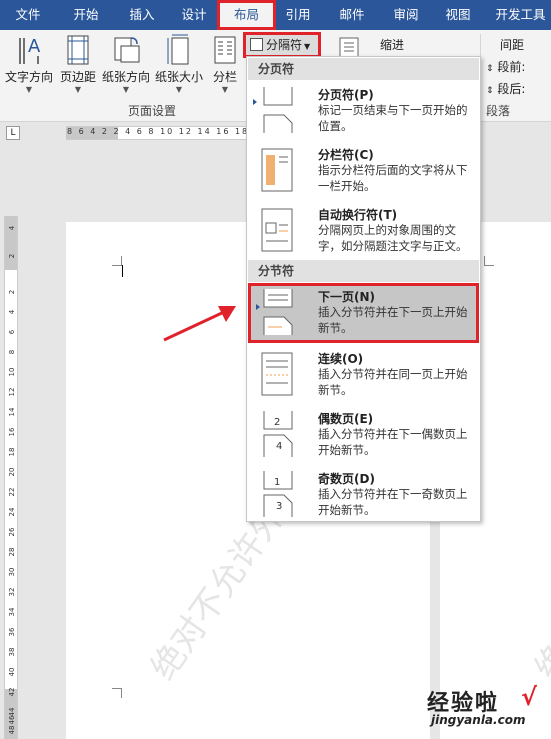 The image size is (551, 739). I want to click on size-button: 纸张大小 ▼, so click(179, 64).